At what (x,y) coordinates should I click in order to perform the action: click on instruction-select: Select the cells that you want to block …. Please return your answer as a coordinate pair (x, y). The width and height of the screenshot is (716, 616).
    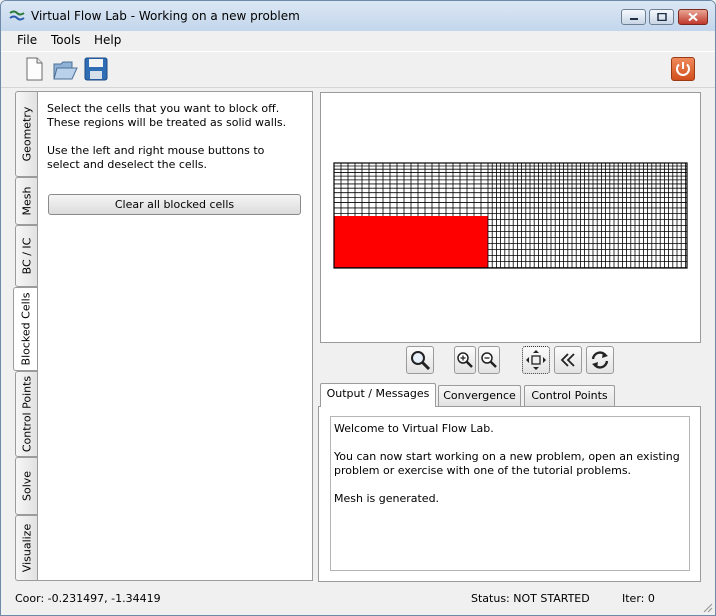
    Looking at the image, I should click on (167, 115).